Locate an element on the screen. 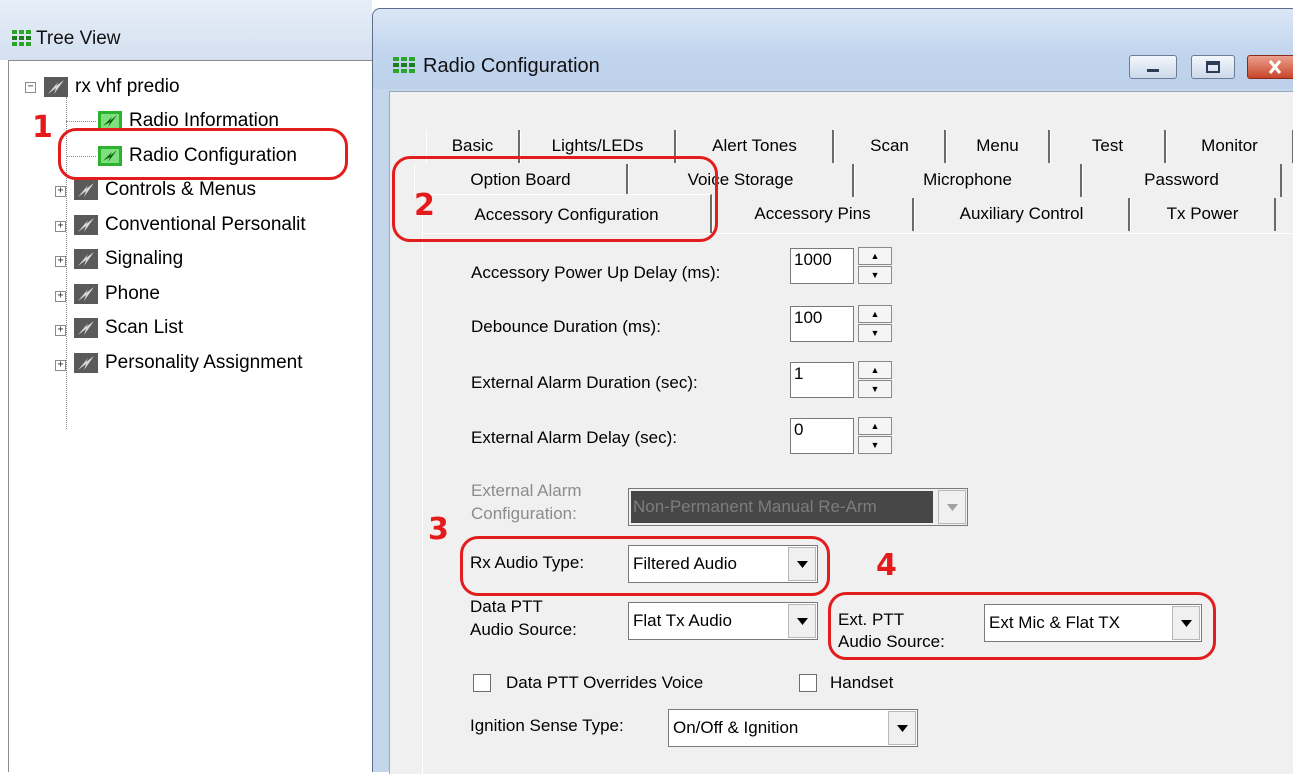  data-ptt-overrides-label: Data PTT Overrides Voice is located at coordinates (605, 682).